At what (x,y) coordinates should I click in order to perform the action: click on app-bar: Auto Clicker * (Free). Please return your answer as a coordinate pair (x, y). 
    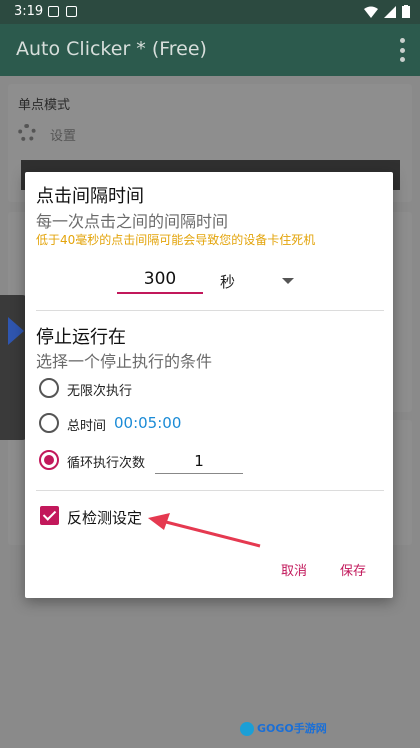
    Looking at the image, I should click on (210, 50).